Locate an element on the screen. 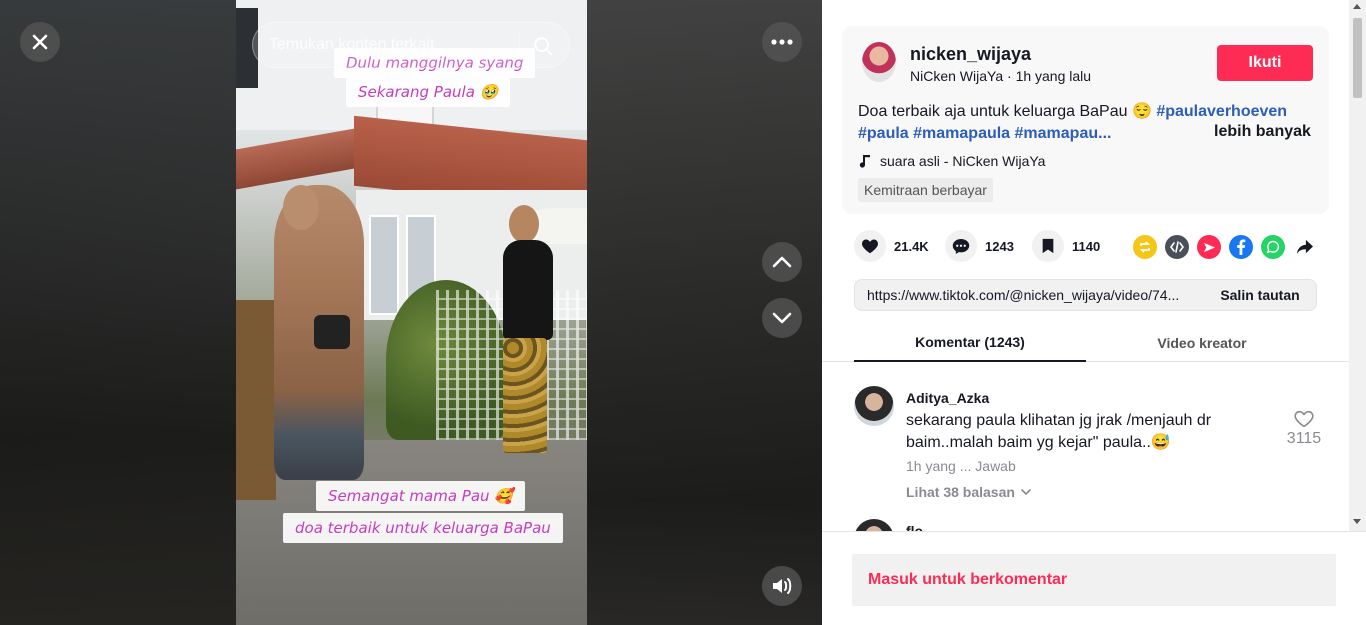 The height and width of the screenshot is (625, 1366). tab-creator-videos: Video kreator is located at coordinates (1202, 343).